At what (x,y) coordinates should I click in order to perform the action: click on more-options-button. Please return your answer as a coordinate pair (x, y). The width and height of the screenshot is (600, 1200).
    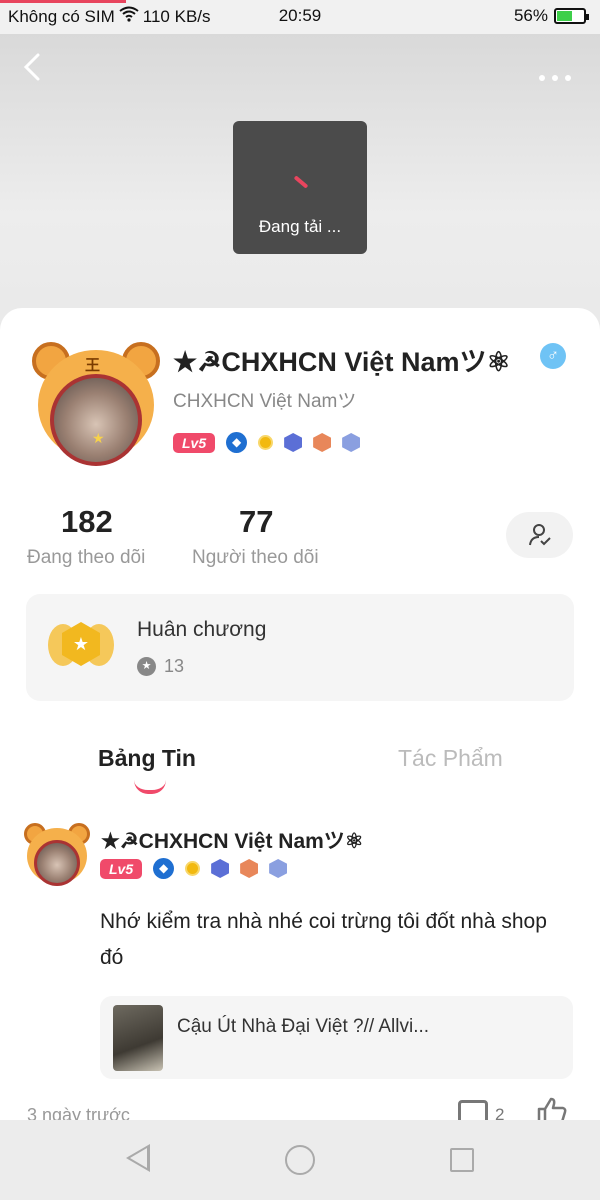
    Looking at the image, I should click on (555, 73).